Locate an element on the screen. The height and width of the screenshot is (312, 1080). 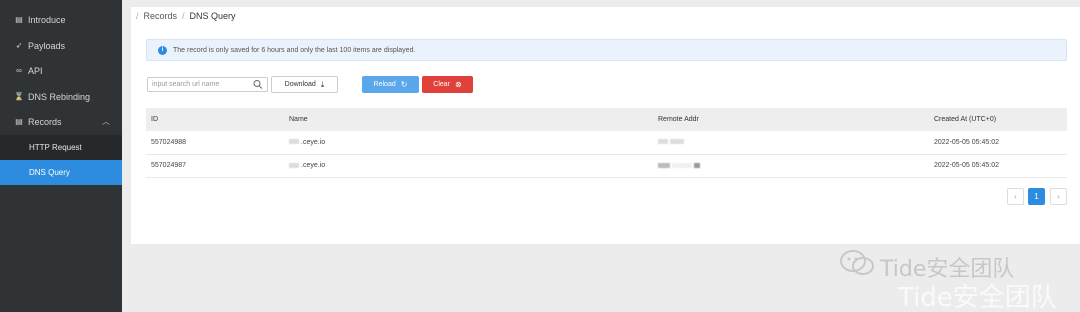
sidebar-item-dns-rebinding: ⌛ DNS Rebinding is located at coordinates (61, 96).